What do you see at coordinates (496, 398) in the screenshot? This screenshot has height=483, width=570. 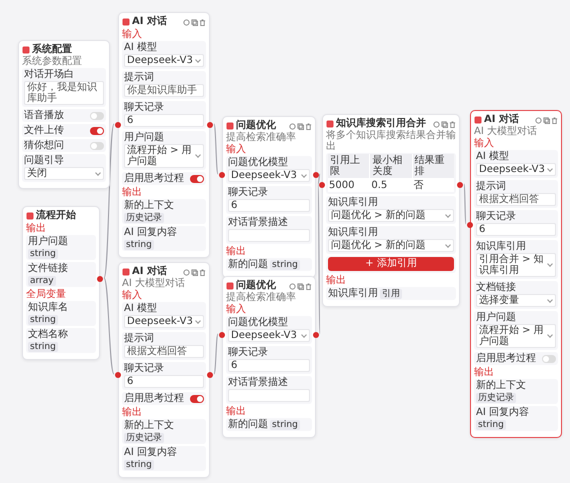 I see `type-tag: 历史记录` at bounding box center [496, 398].